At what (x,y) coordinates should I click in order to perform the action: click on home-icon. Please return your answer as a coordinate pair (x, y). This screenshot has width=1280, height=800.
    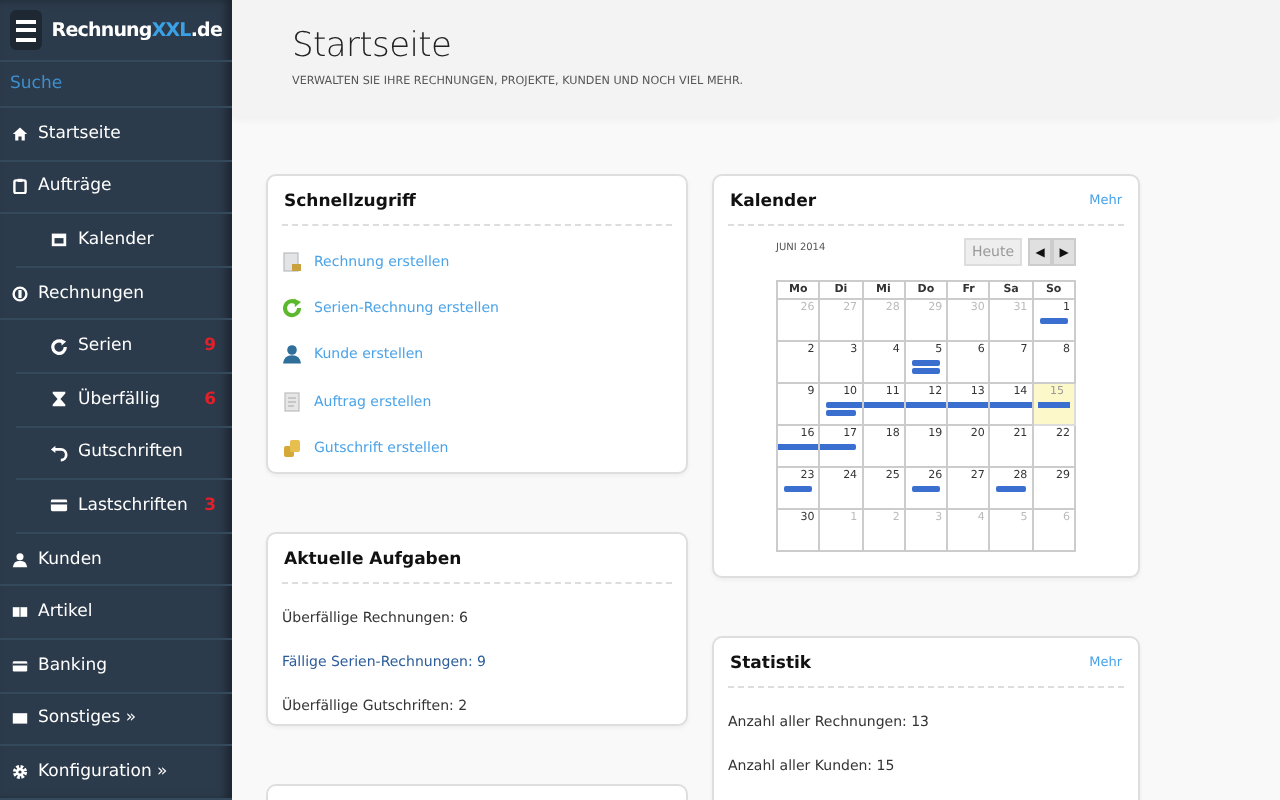
    Looking at the image, I should click on (20, 133).